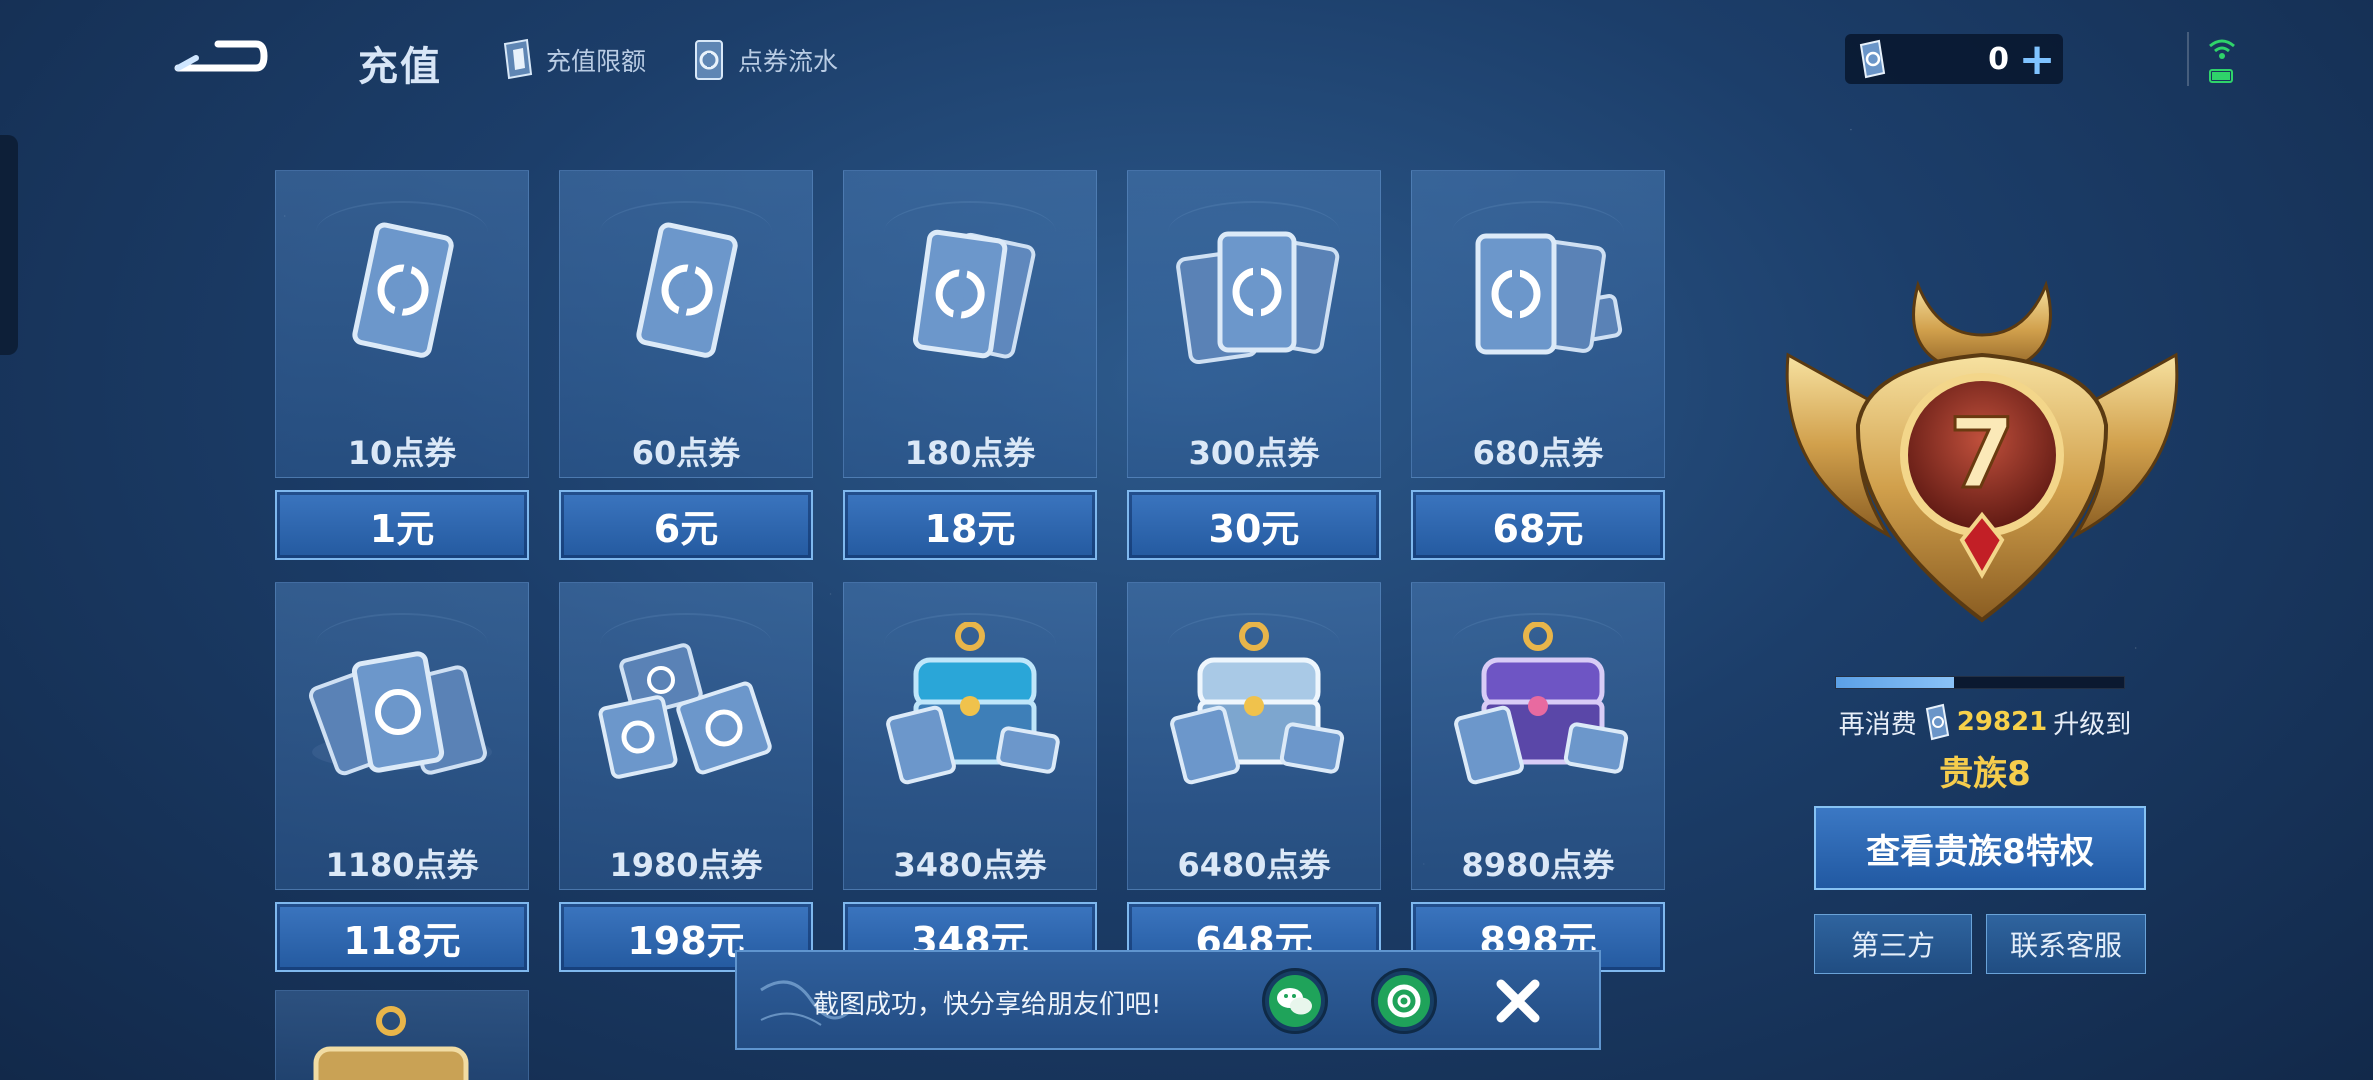 This screenshot has width=2373, height=1080. I want to click on product-card: 180点券 18元, so click(970, 367).